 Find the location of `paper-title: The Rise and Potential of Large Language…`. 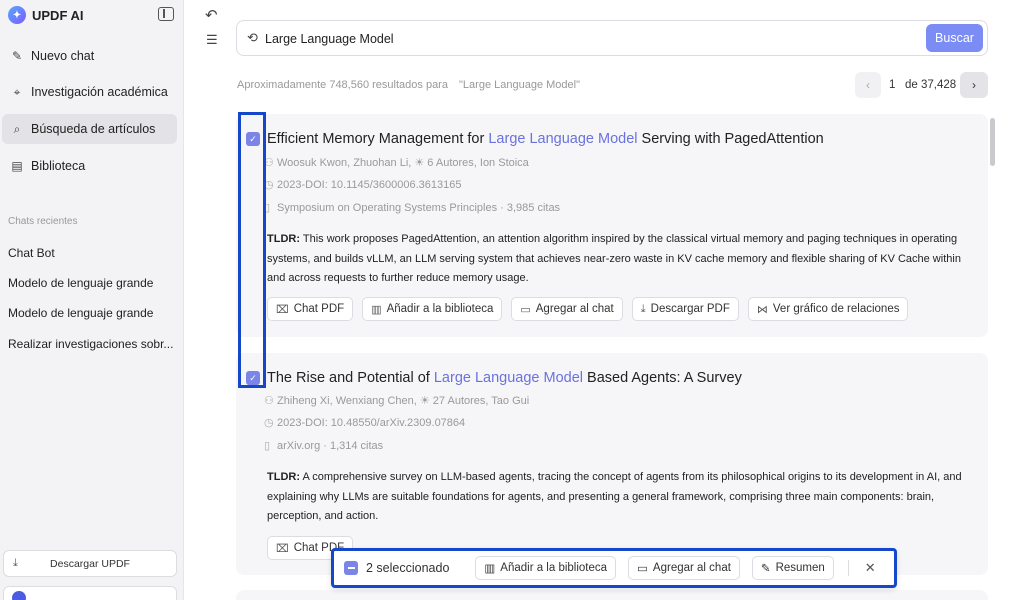

paper-title: The Rise and Potential of Large Language… is located at coordinates (504, 378).